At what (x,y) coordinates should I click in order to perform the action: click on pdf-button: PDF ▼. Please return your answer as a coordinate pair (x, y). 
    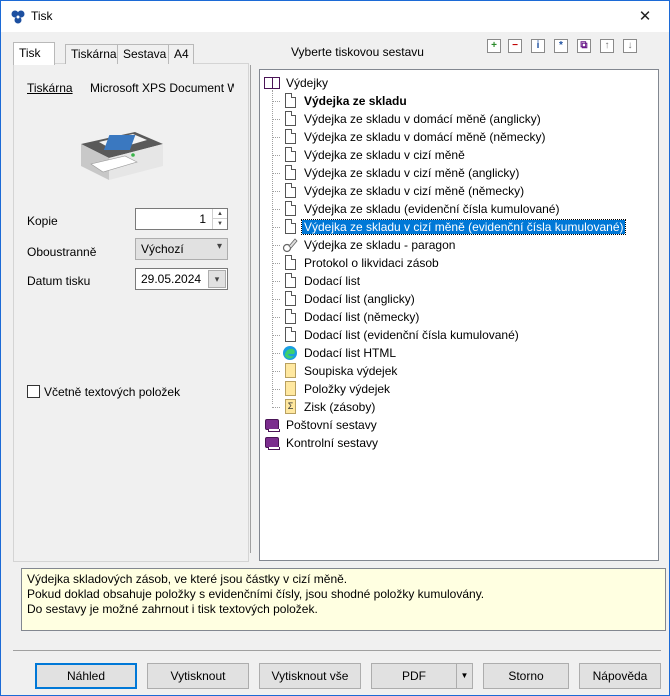
    Looking at the image, I should click on (422, 676).